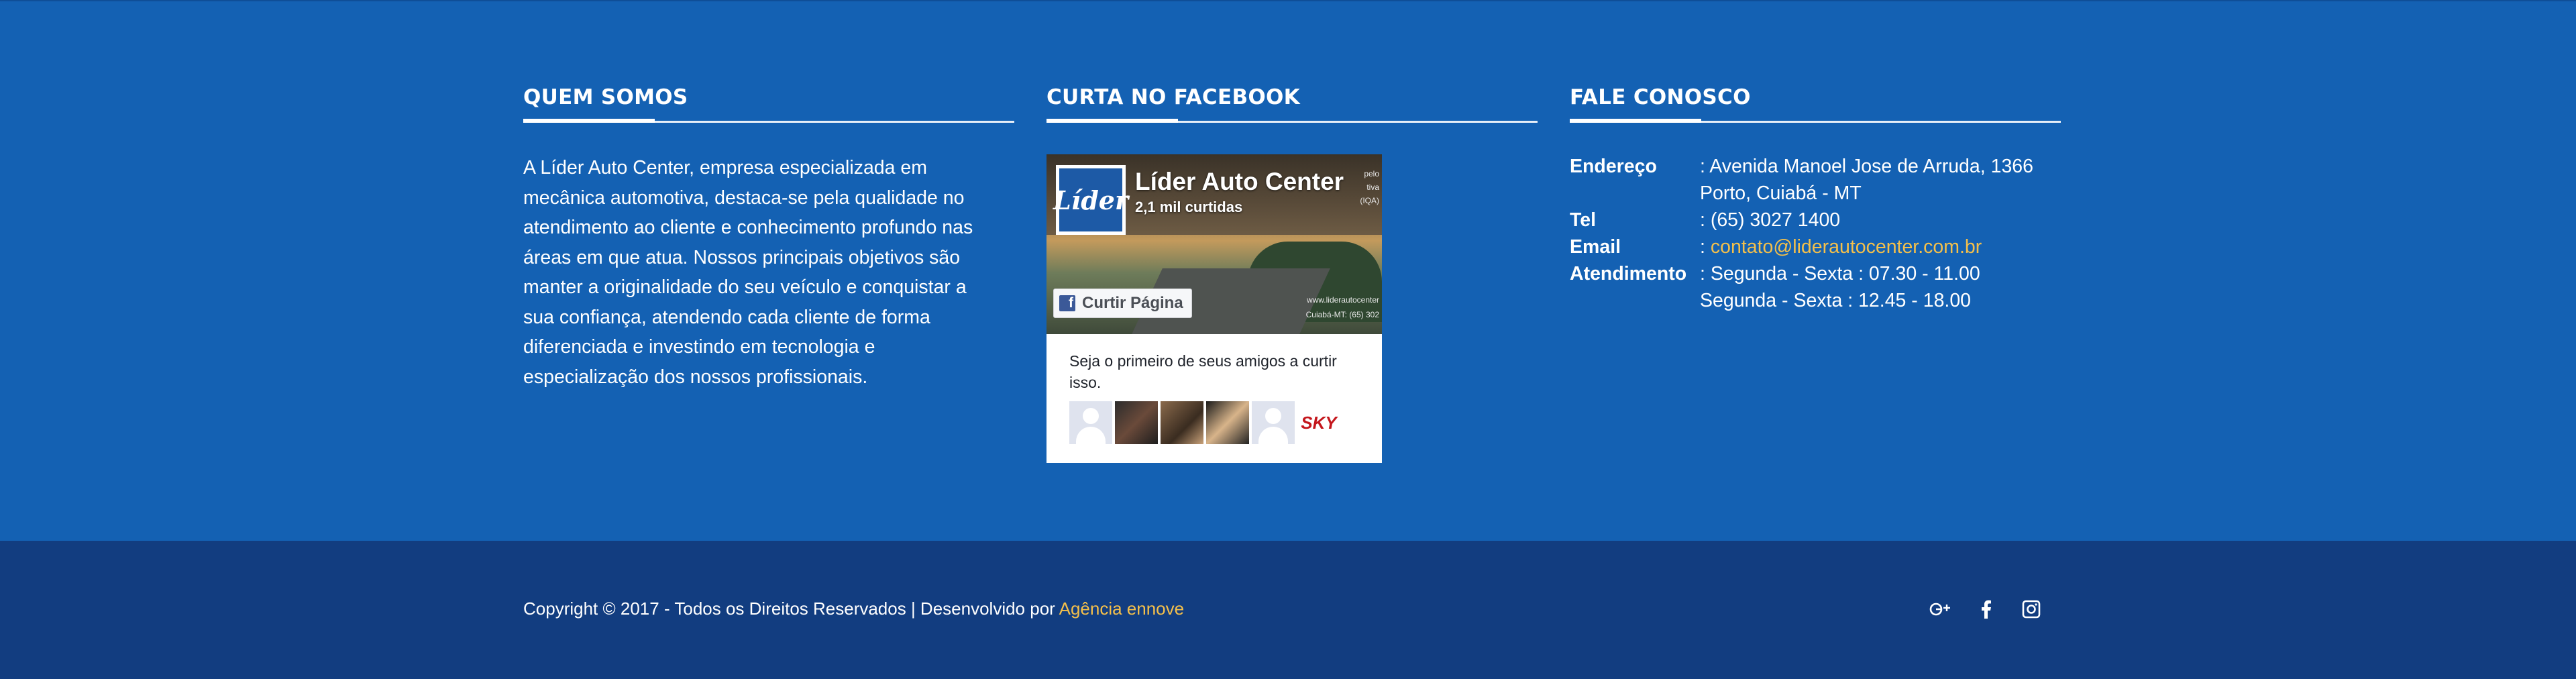 The image size is (2576, 679). I want to click on hours-label: Atendimento, so click(1628, 274).